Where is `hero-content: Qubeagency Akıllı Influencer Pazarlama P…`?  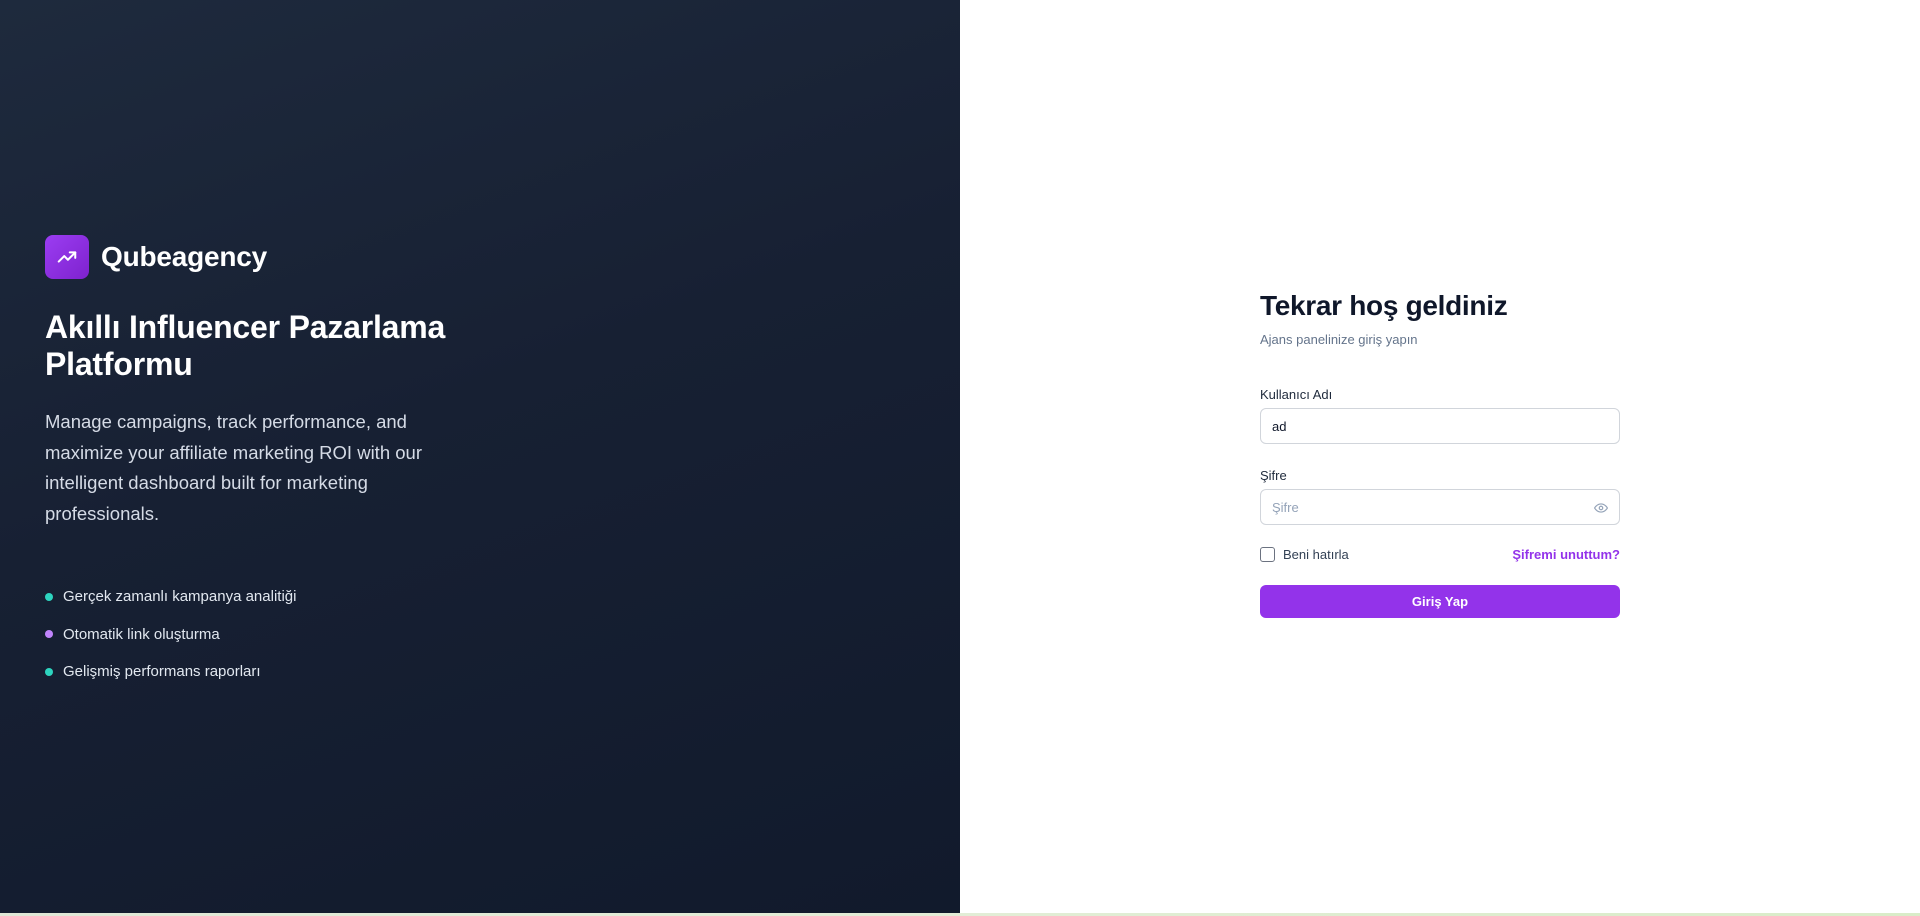
hero-content: Qubeagency Akıllı Influencer Pazarlama P… is located at coordinates (255, 463).